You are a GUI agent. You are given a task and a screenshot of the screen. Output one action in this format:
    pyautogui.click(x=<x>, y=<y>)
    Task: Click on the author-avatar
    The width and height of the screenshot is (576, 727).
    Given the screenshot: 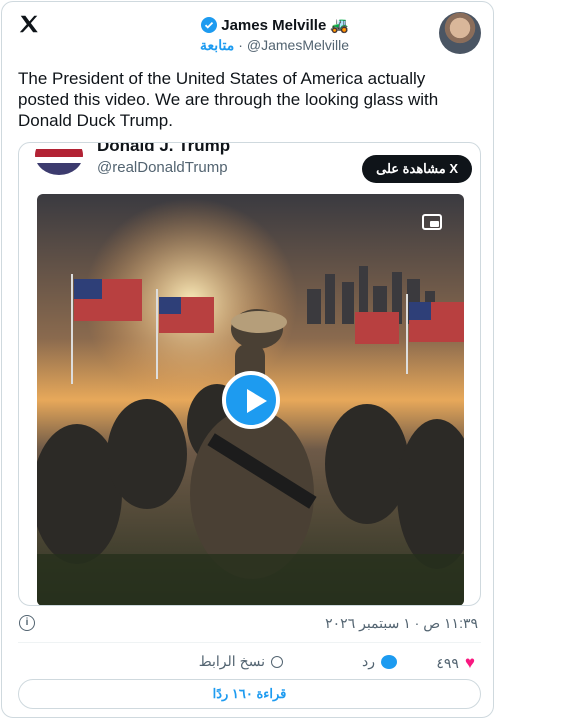 What is the action you would take?
    pyautogui.click(x=460, y=33)
    